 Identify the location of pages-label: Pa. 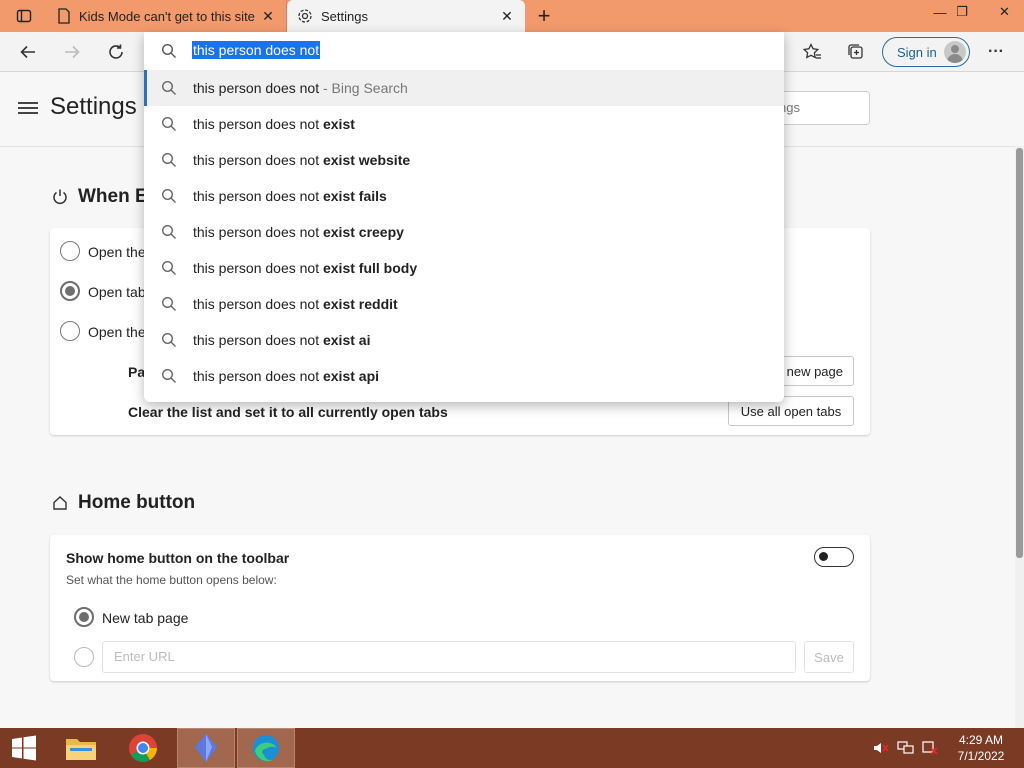
(137, 372).